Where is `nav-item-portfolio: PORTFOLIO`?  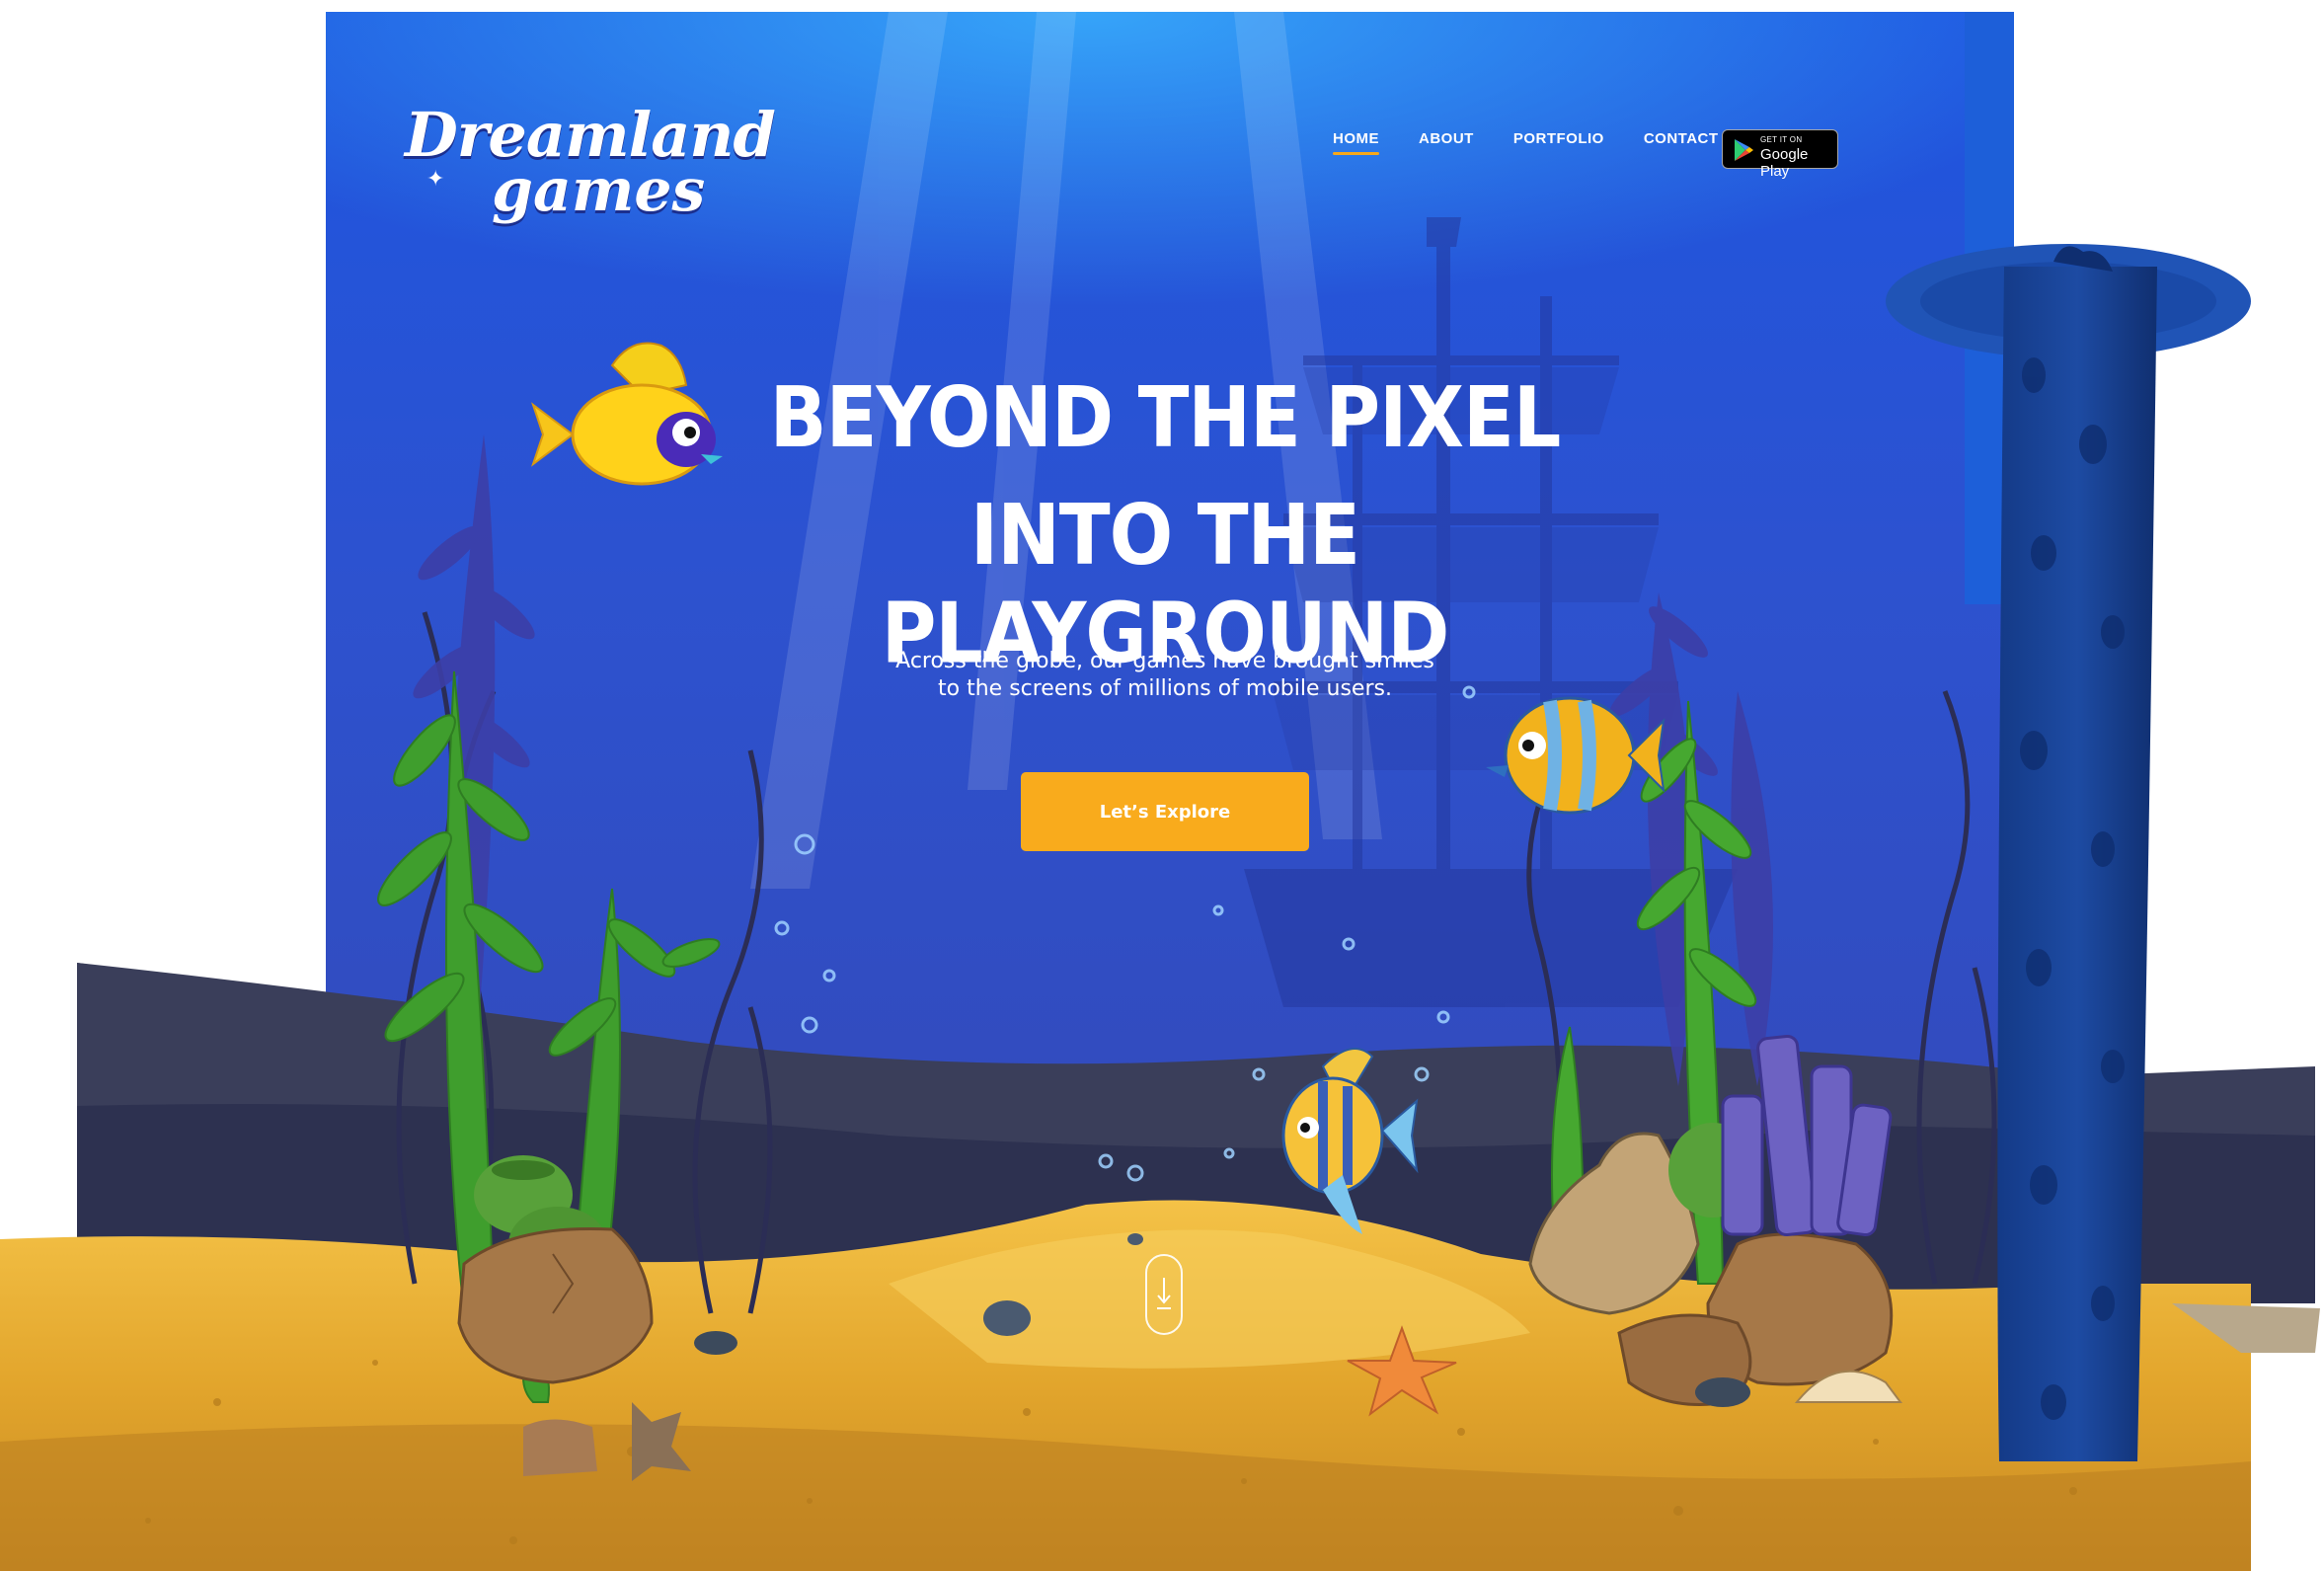
nav-item-portfolio: PORTFOLIO is located at coordinates (1558, 138).